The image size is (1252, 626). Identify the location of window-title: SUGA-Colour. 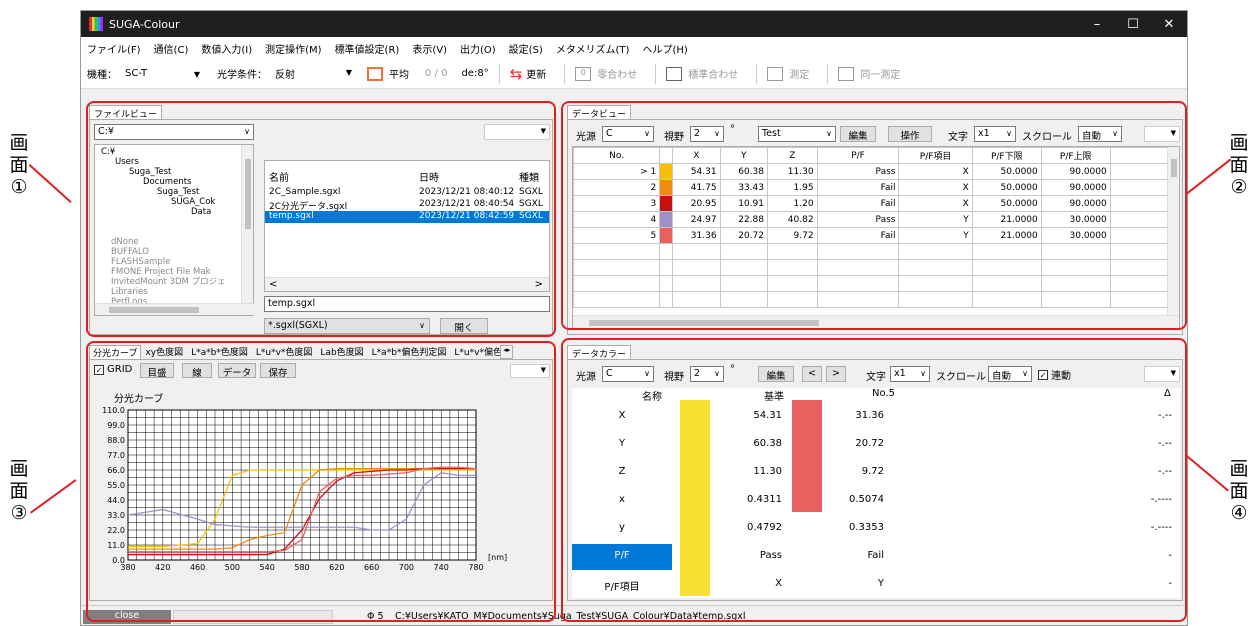
(144, 24).